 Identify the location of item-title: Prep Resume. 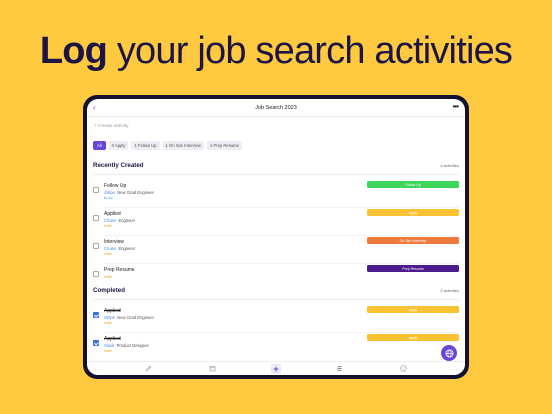
(119, 270).